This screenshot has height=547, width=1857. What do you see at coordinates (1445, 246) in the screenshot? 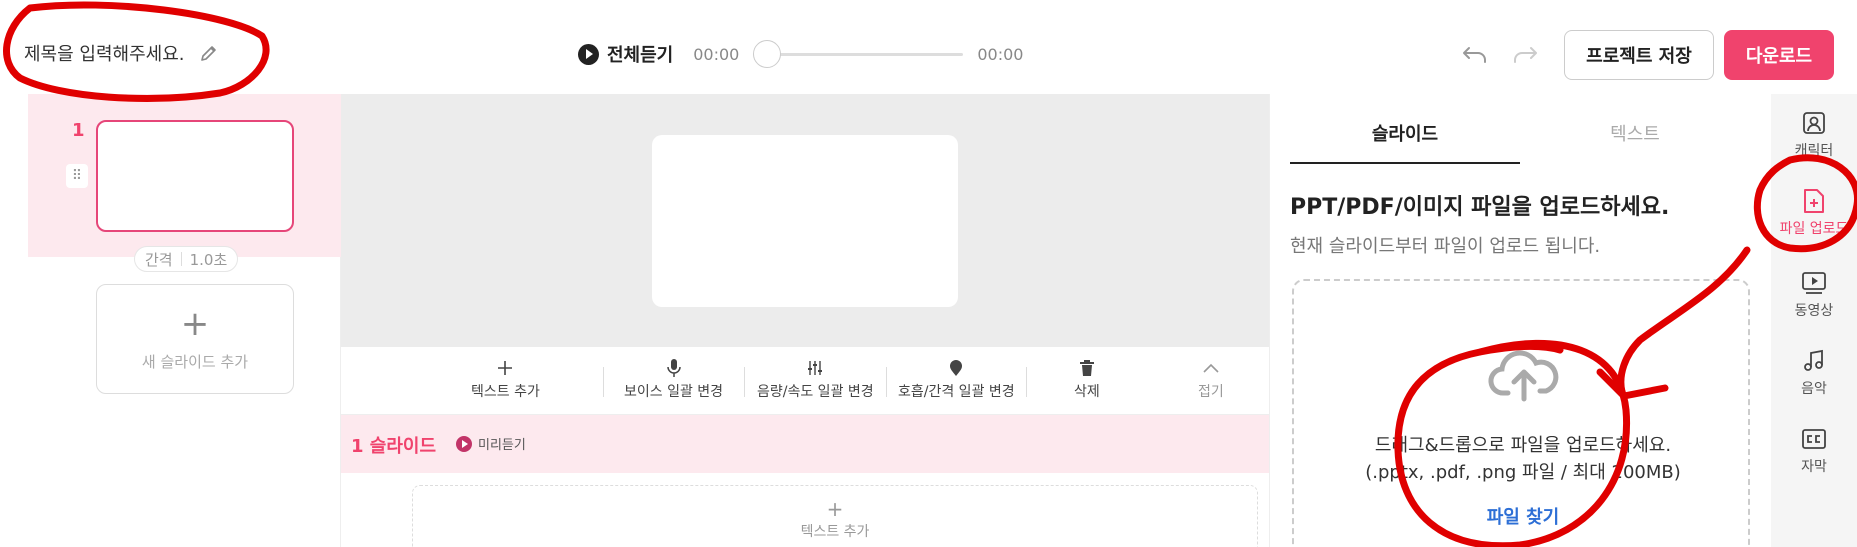
I see `upload-subheading: 현재 슬라이드부터 파일이 업로드 됩니다.` at bounding box center [1445, 246].